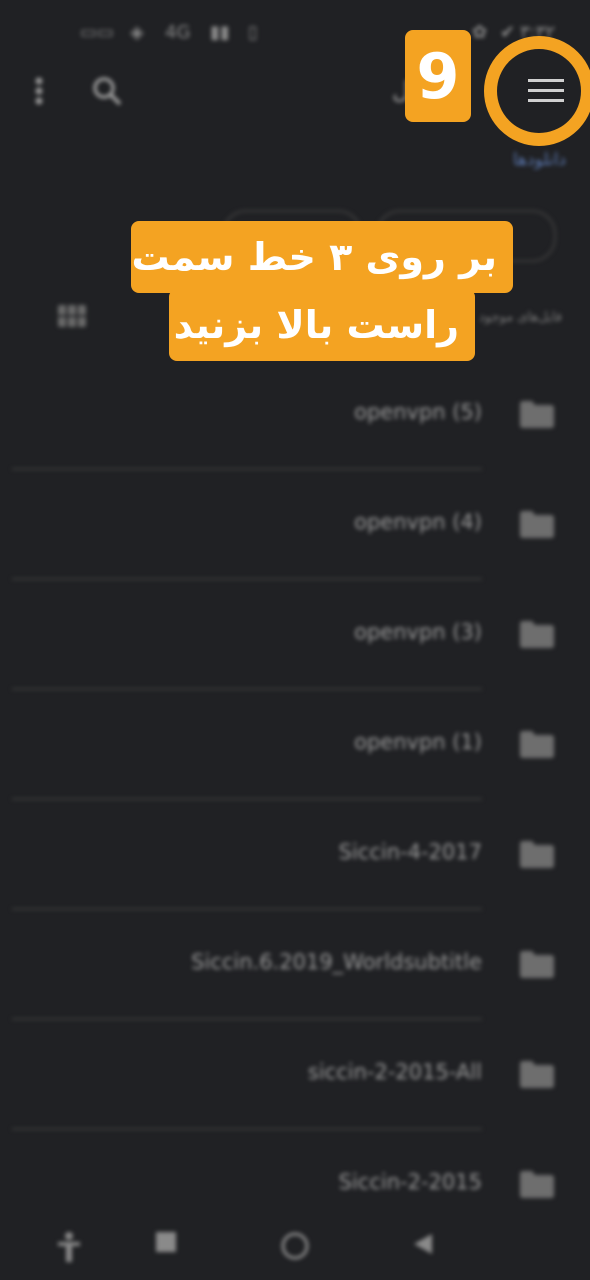  I want to click on system-nav-bar, so click(295, 1245).